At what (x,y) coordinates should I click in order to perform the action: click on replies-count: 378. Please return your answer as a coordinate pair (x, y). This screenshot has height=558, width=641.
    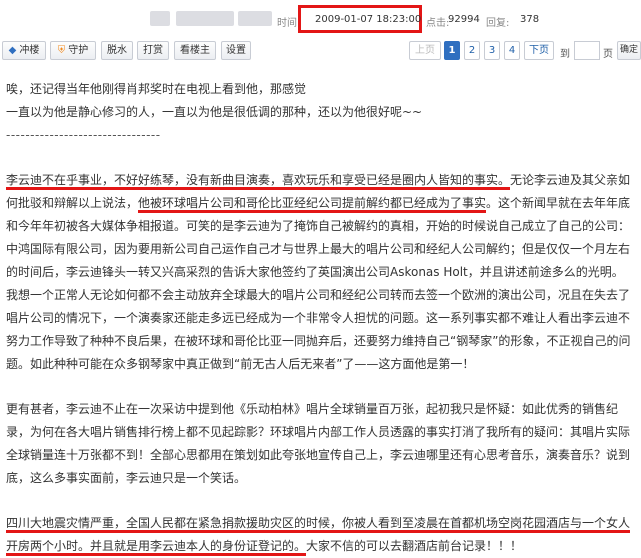
    Looking at the image, I should click on (530, 19).